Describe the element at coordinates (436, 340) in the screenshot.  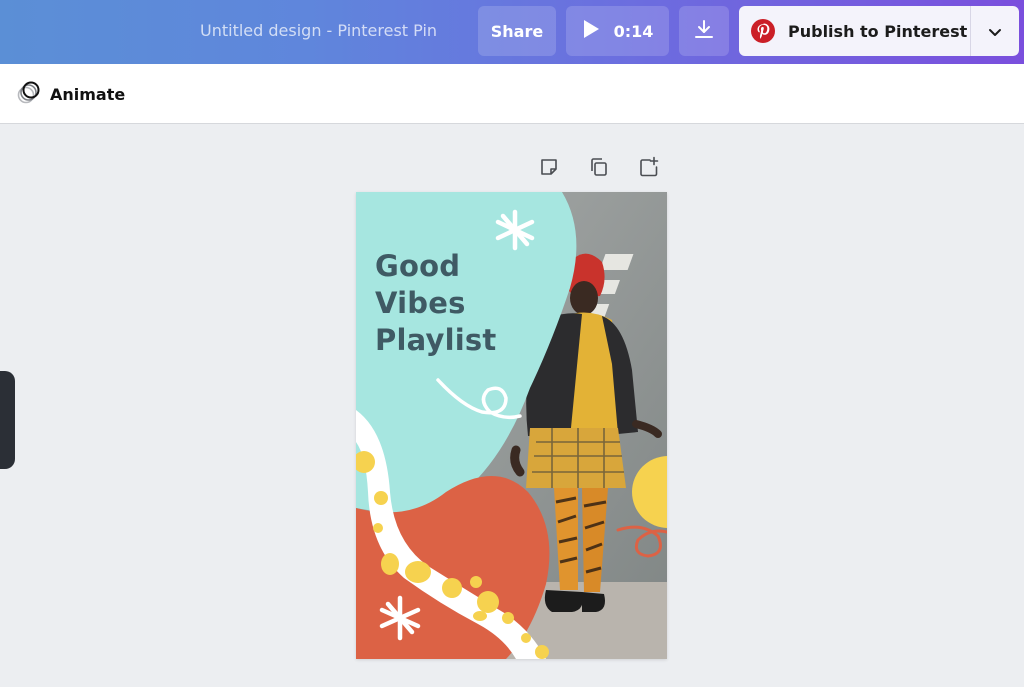
I see `headline-line-3: Playlist` at that location.